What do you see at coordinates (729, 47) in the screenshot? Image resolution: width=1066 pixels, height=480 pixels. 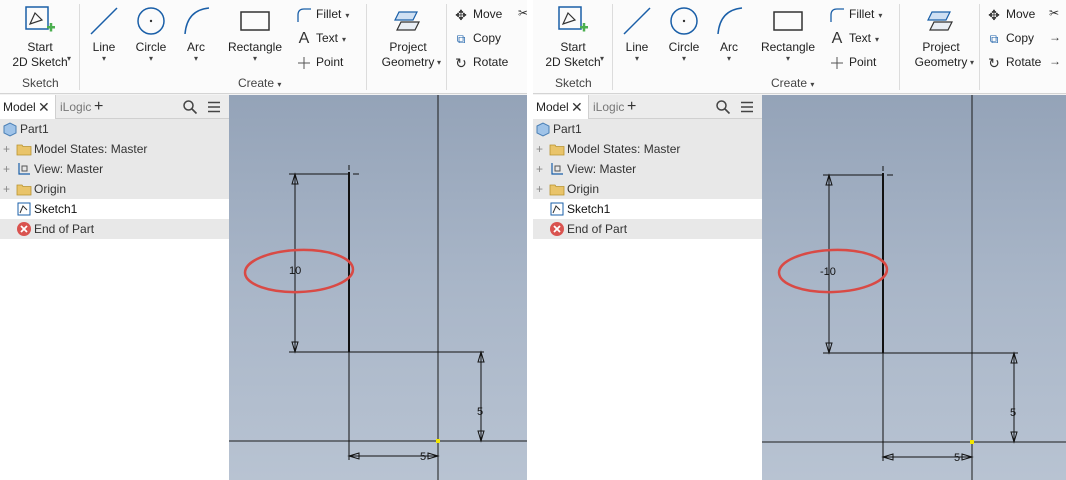 I see `arc-label: Arc` at bounding box center [729, 47].